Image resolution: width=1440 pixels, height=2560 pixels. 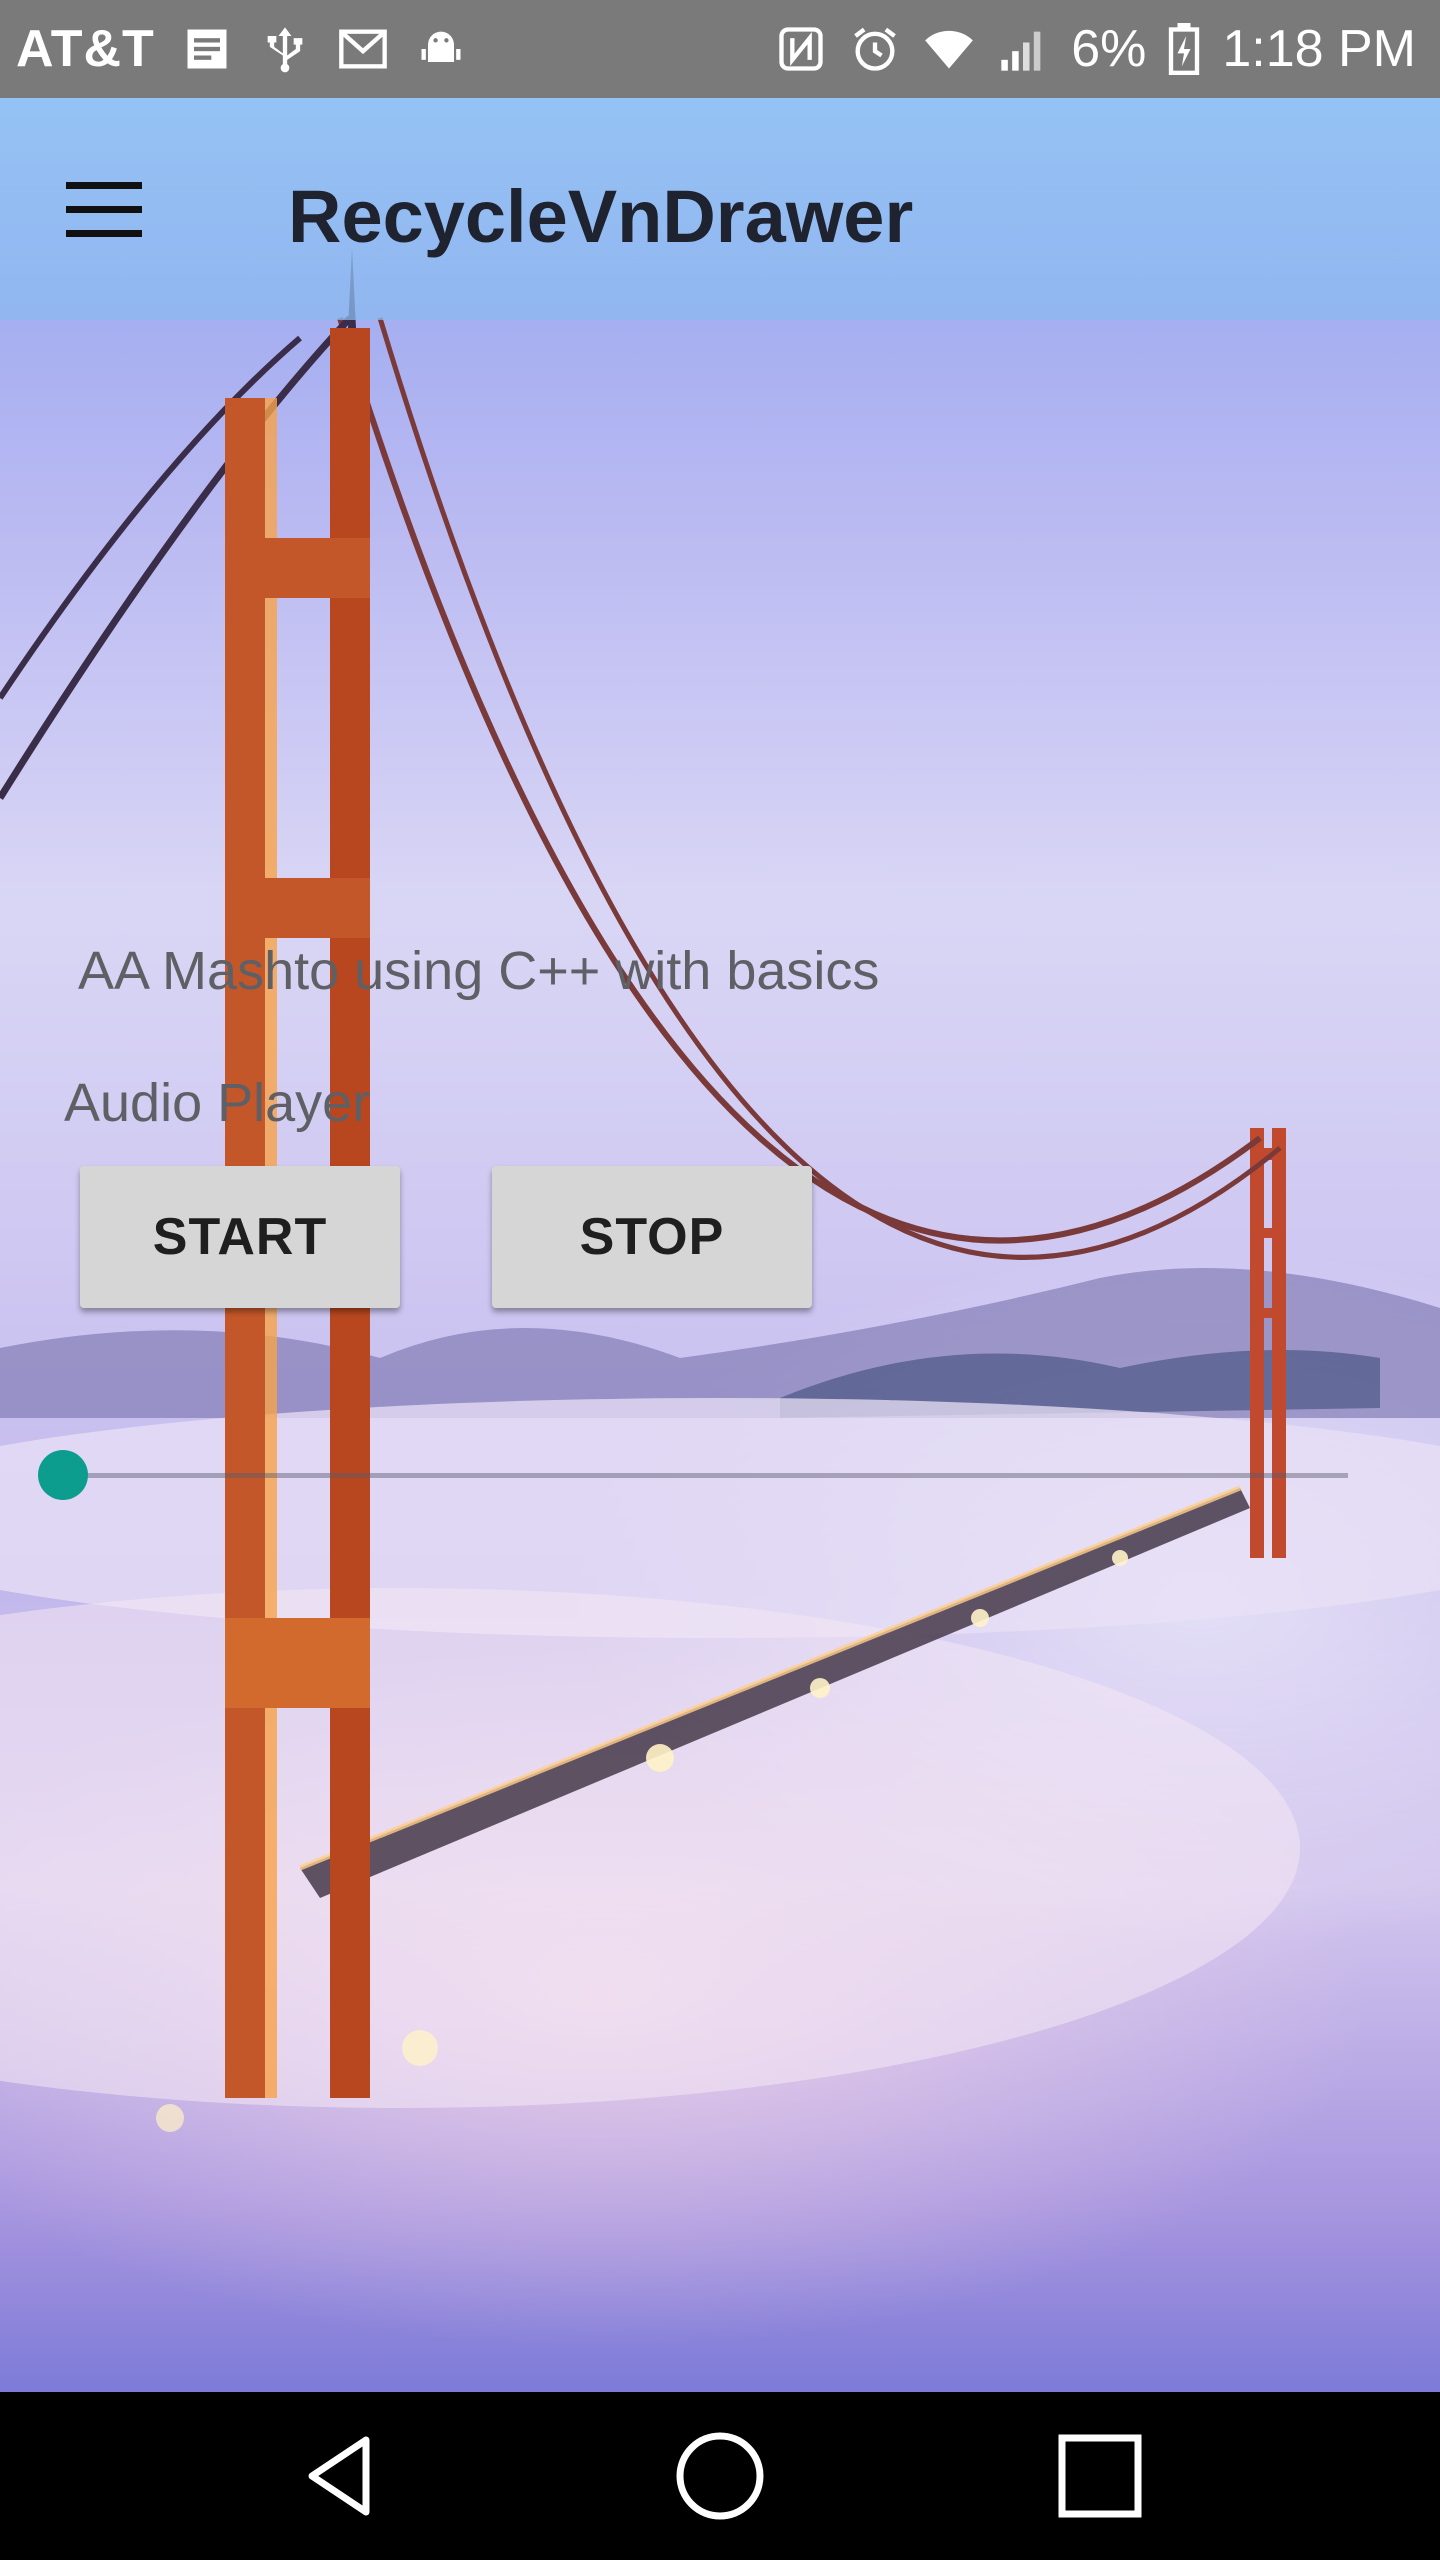 I want to click on audio-seekbar, so click(x=693, y=1475).